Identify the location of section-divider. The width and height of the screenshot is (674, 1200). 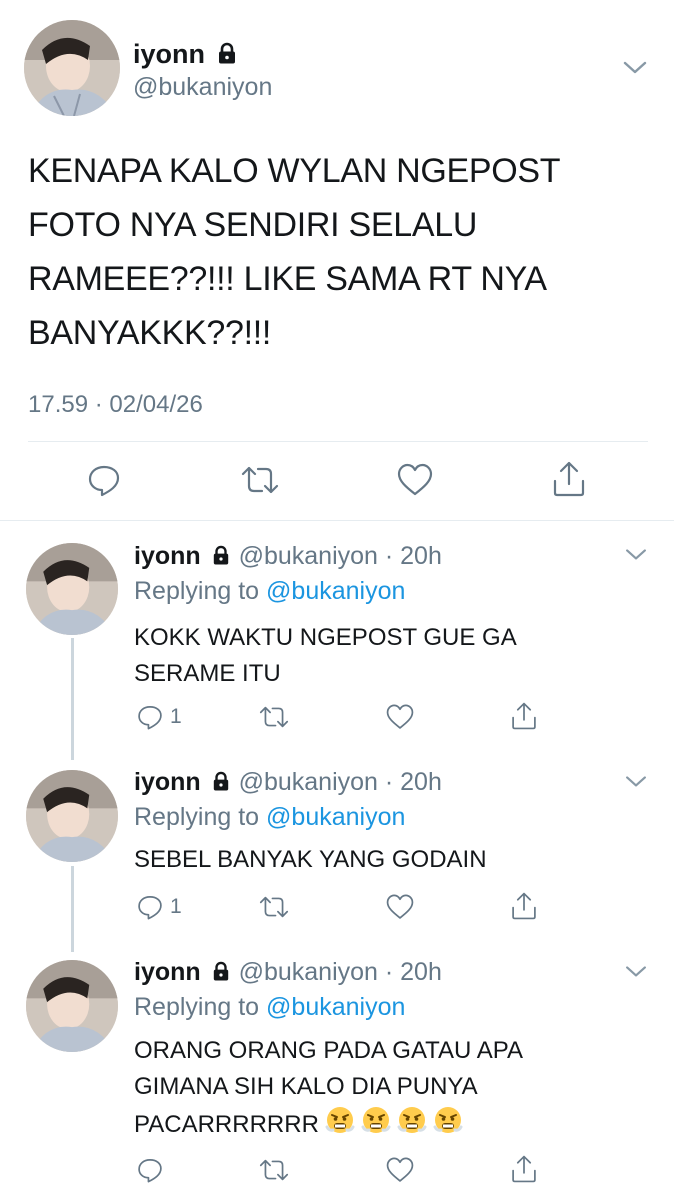
(337, 520).